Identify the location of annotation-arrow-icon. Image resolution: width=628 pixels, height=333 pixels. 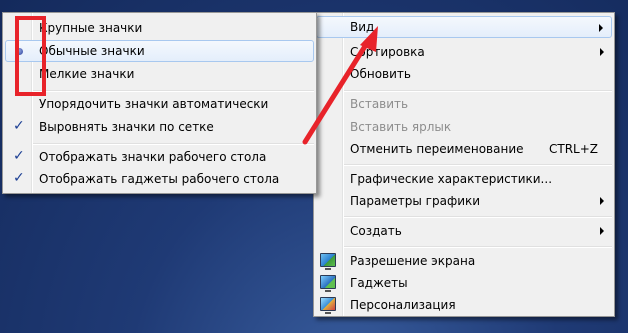
(340, 85).